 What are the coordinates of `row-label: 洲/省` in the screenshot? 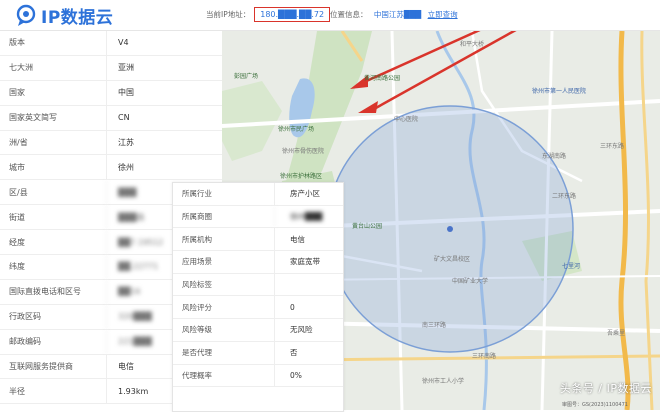 It's located at (18, 142).